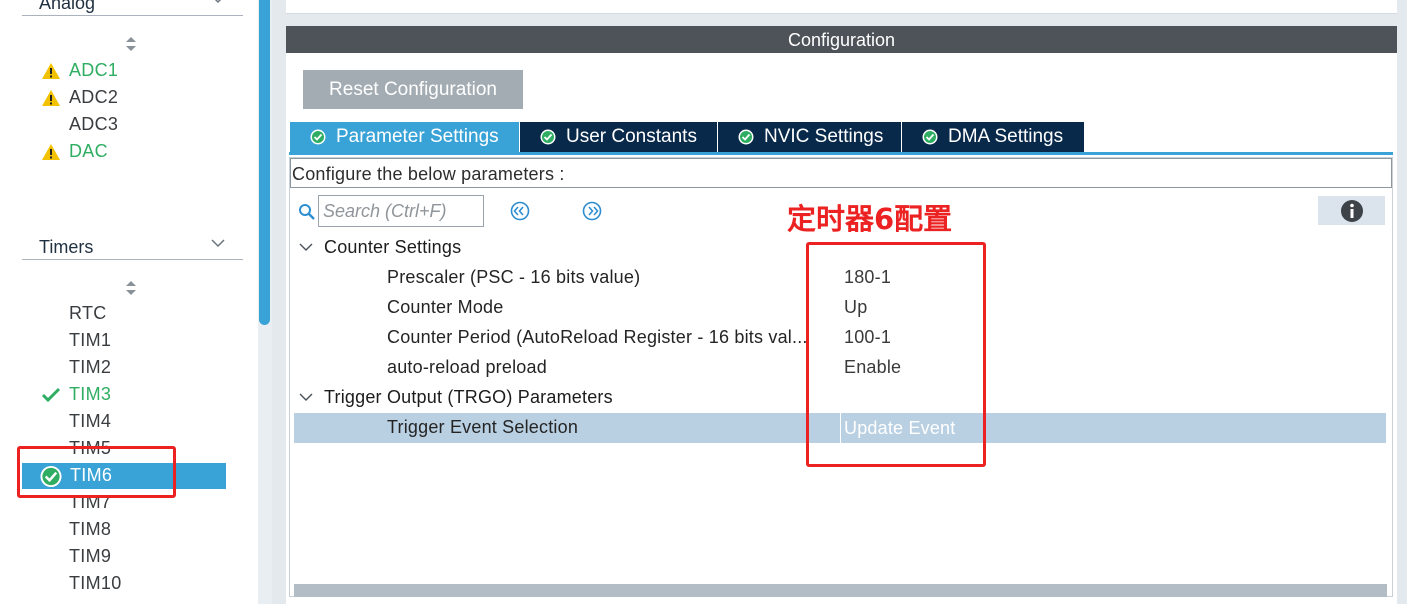 Image resolution: width=1407 pixels, height=604 pixels. Describe the element at coordinates (841, 153) in the screenshot. I see `tab-underline` at that location.